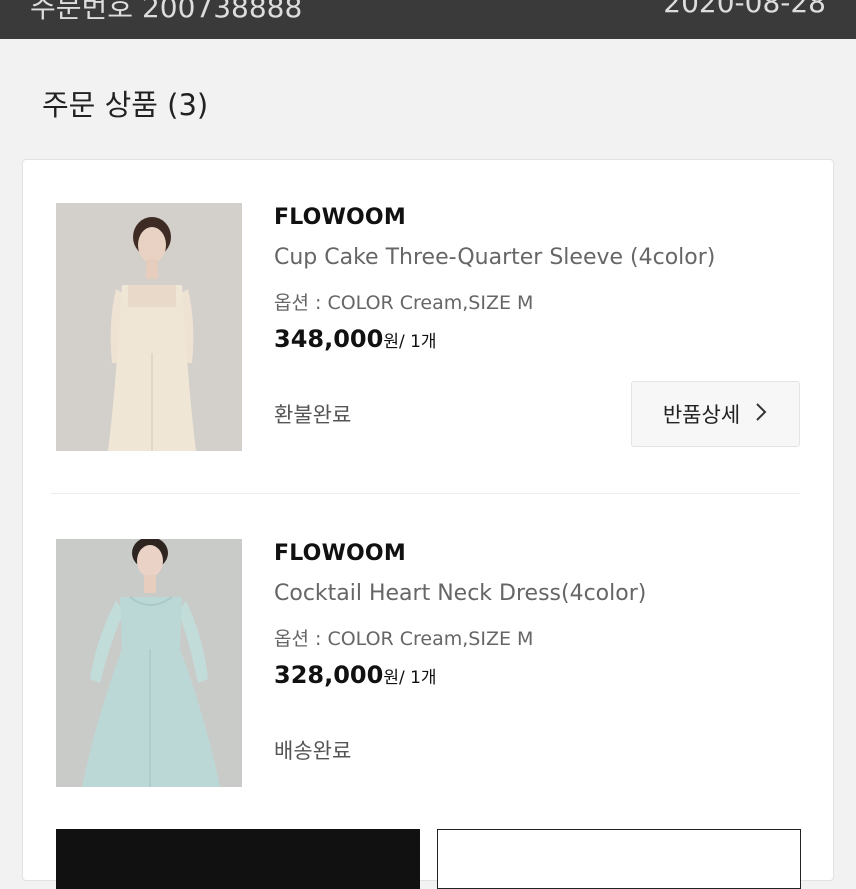  Describe the element at coordinates (125, 105) in the screenshot. I see `section-title: 주문 상품 (3)` at that location.